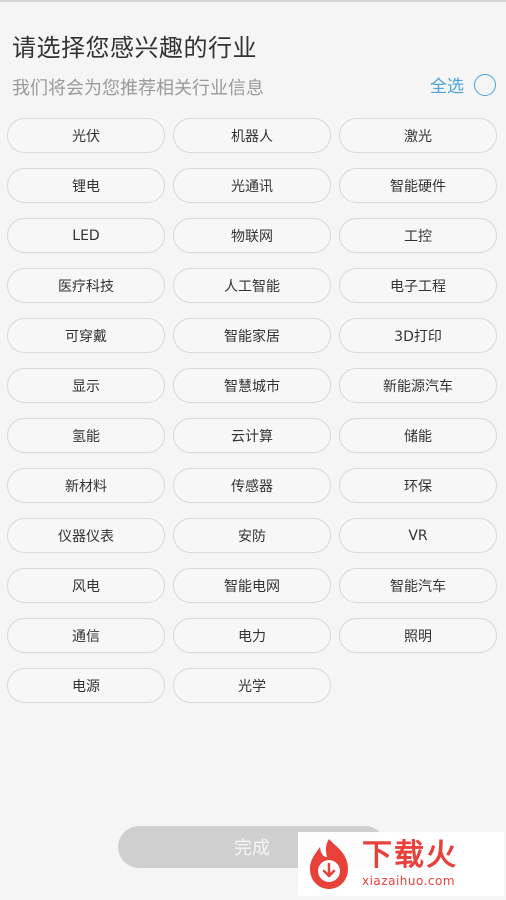 The image size is (506, 900). What do you see at coordinates (253, 1) in the screenshot?
I see `top-divider` at bounding box center [253, 1].